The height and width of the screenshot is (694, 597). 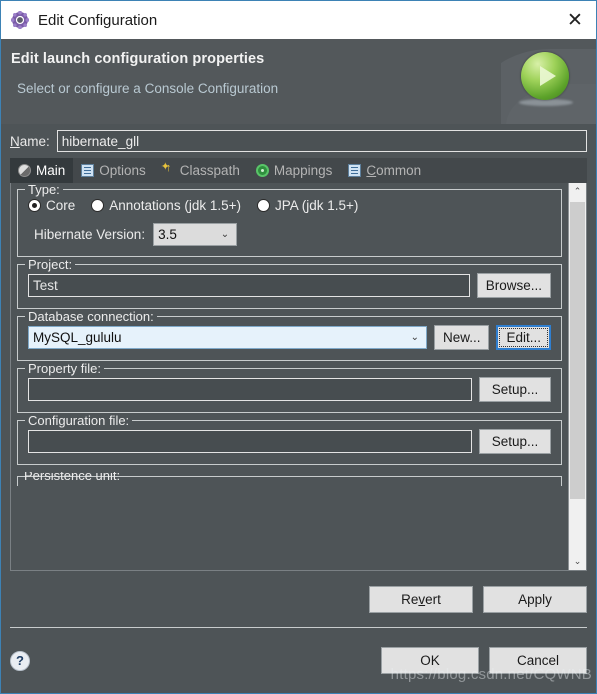 I want to click on tab-main: Main, so click(x=42, y=170).